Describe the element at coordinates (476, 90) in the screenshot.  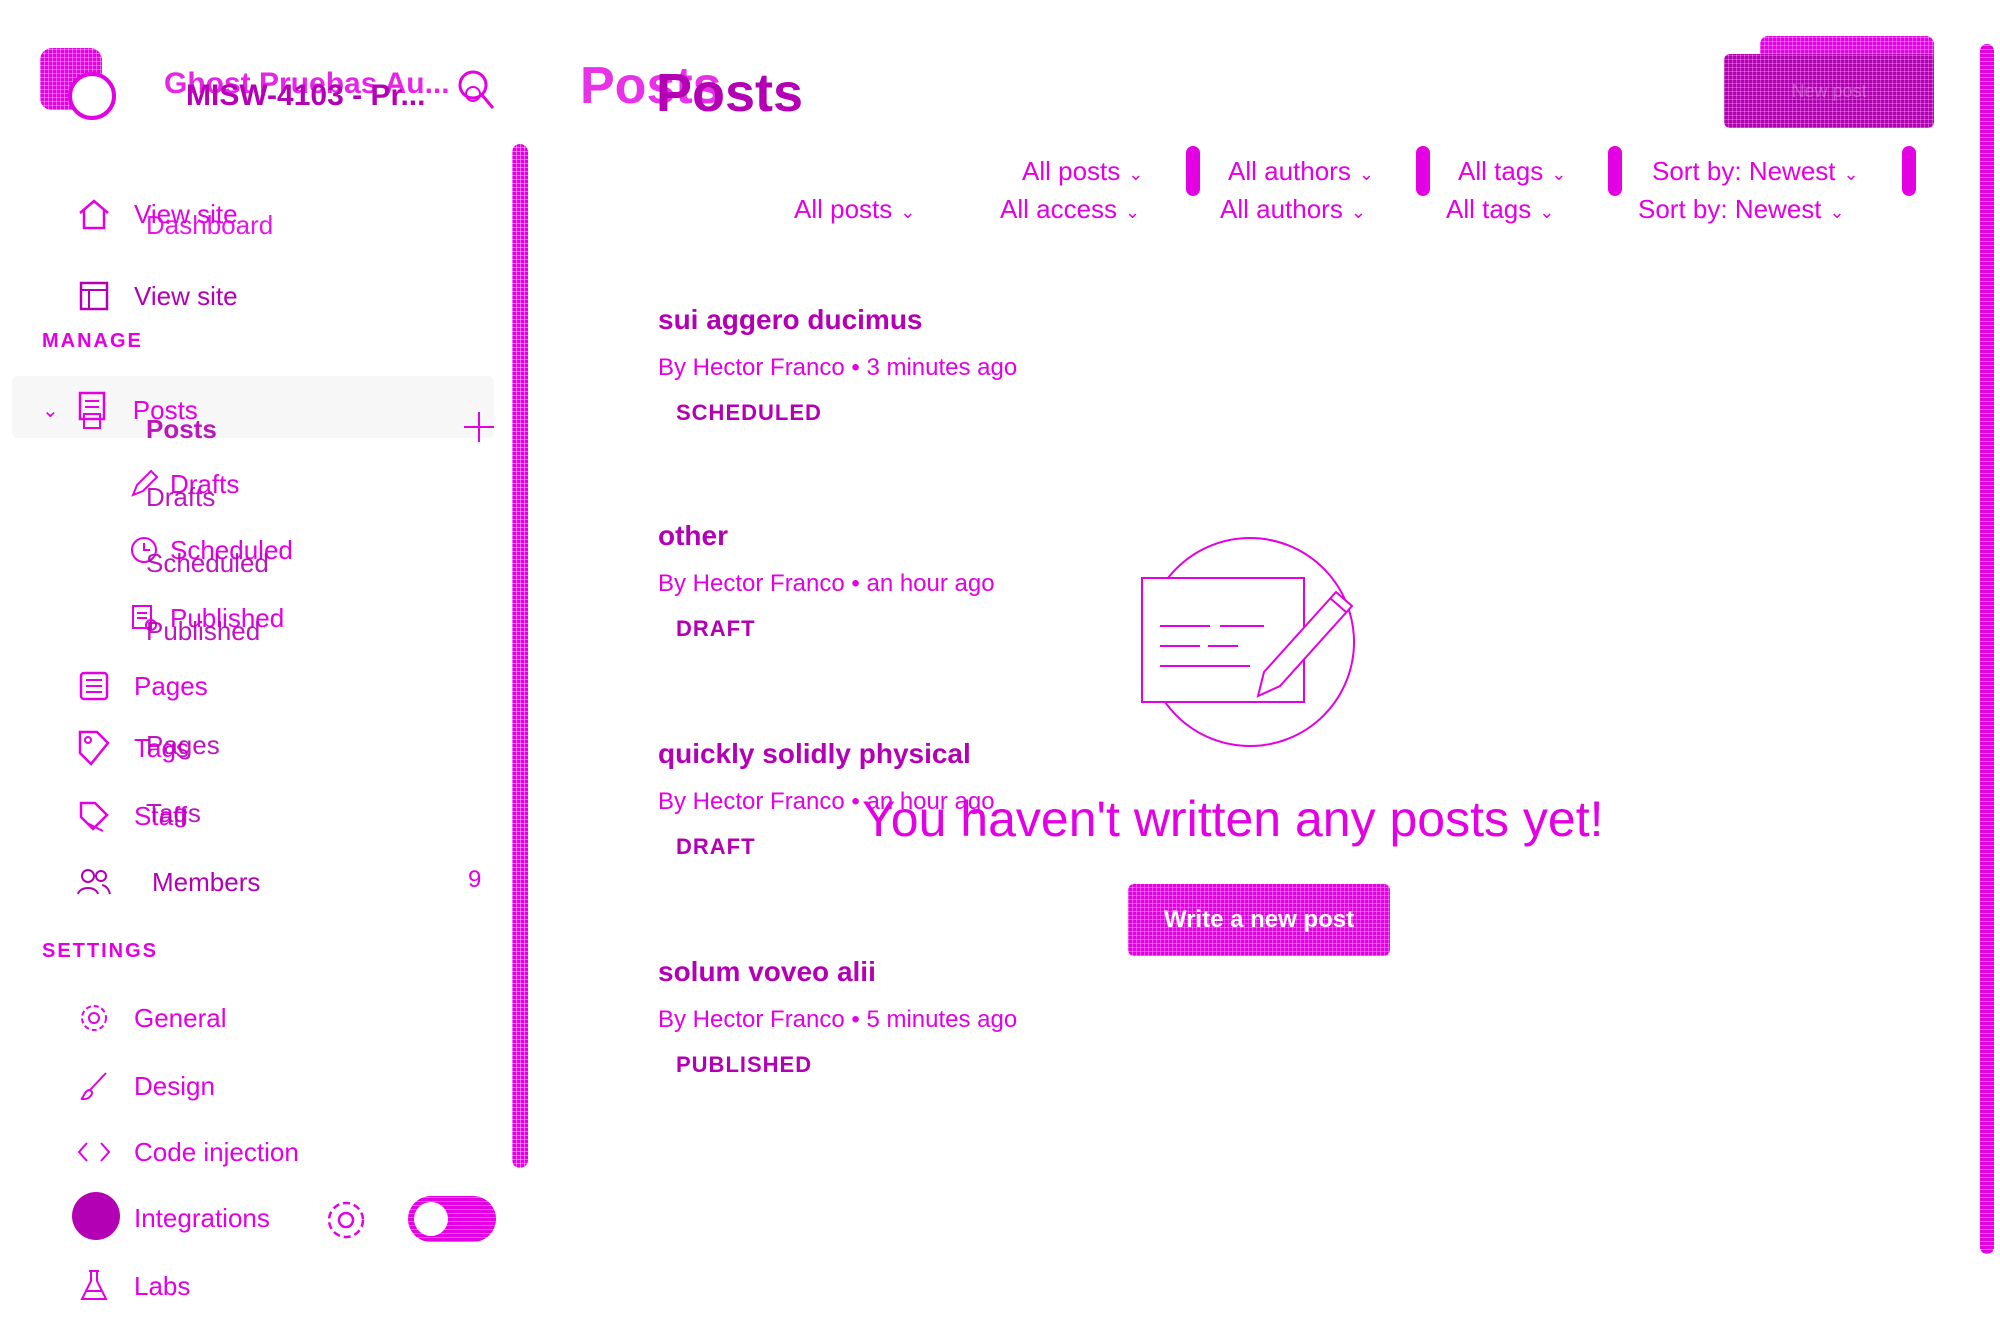
I see `search-icon` at that location.